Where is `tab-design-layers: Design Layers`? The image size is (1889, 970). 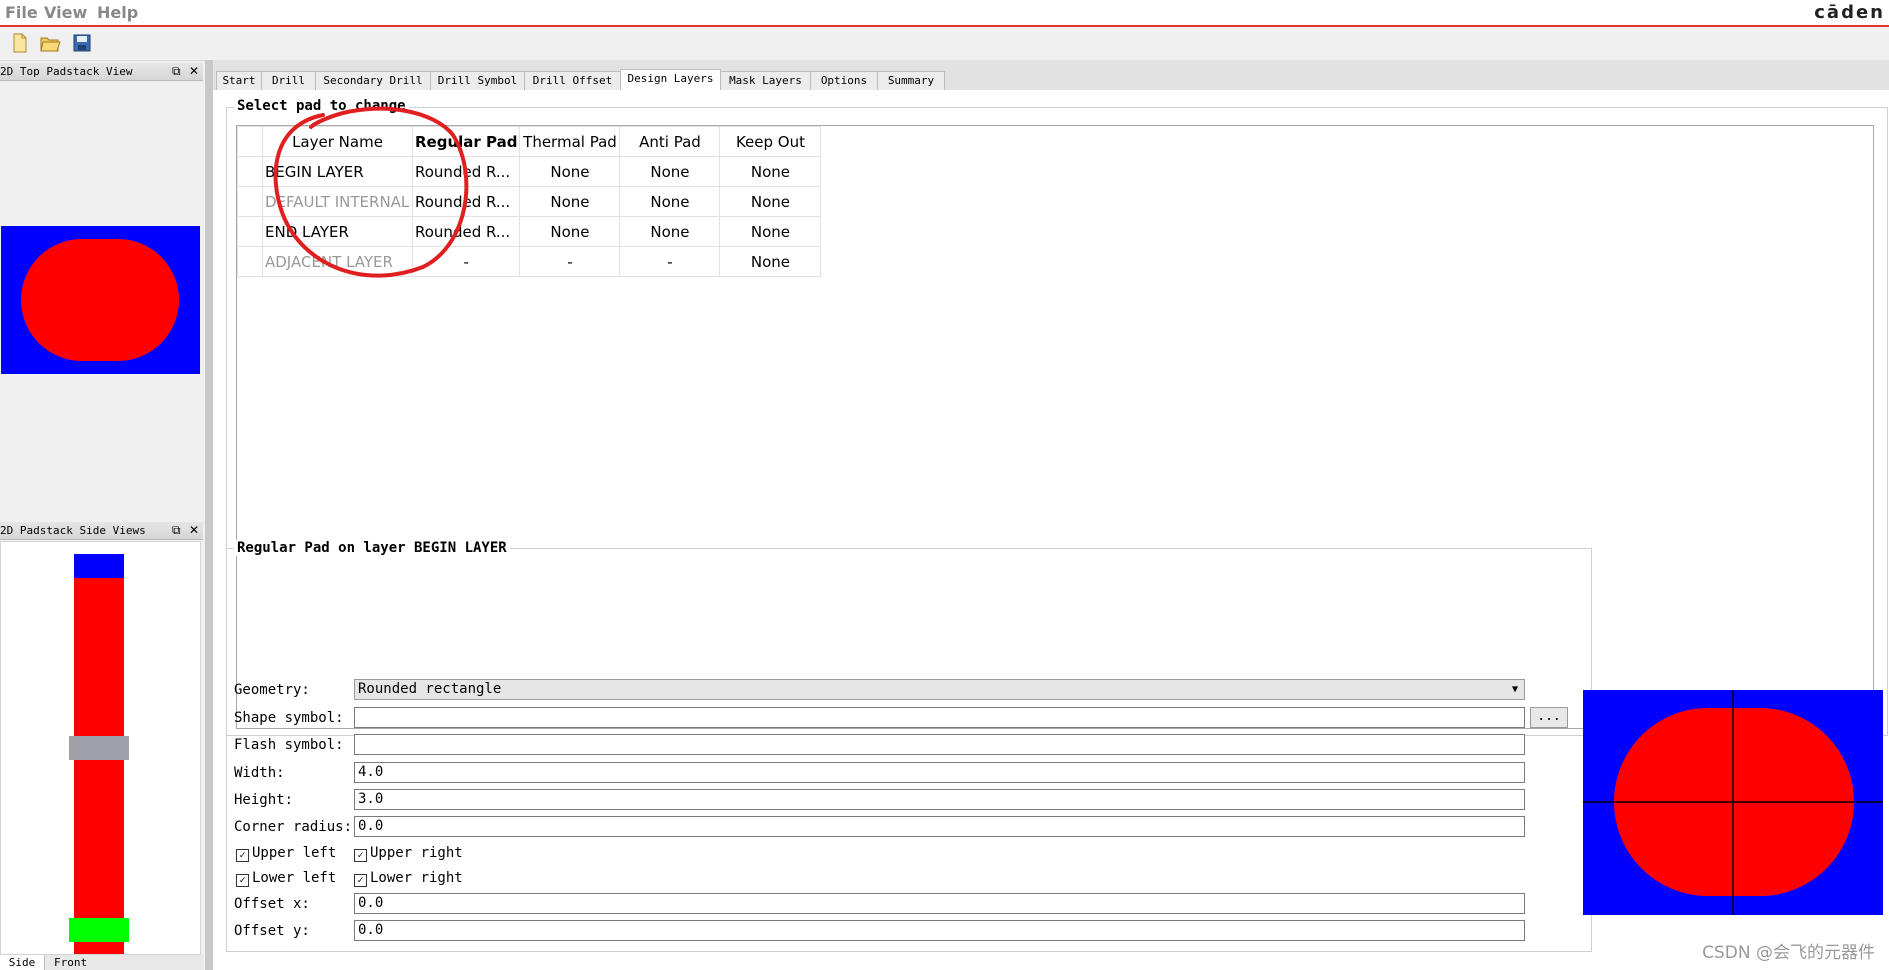 tab-design-layers: Design Layers is located at coordinates (670, 80).